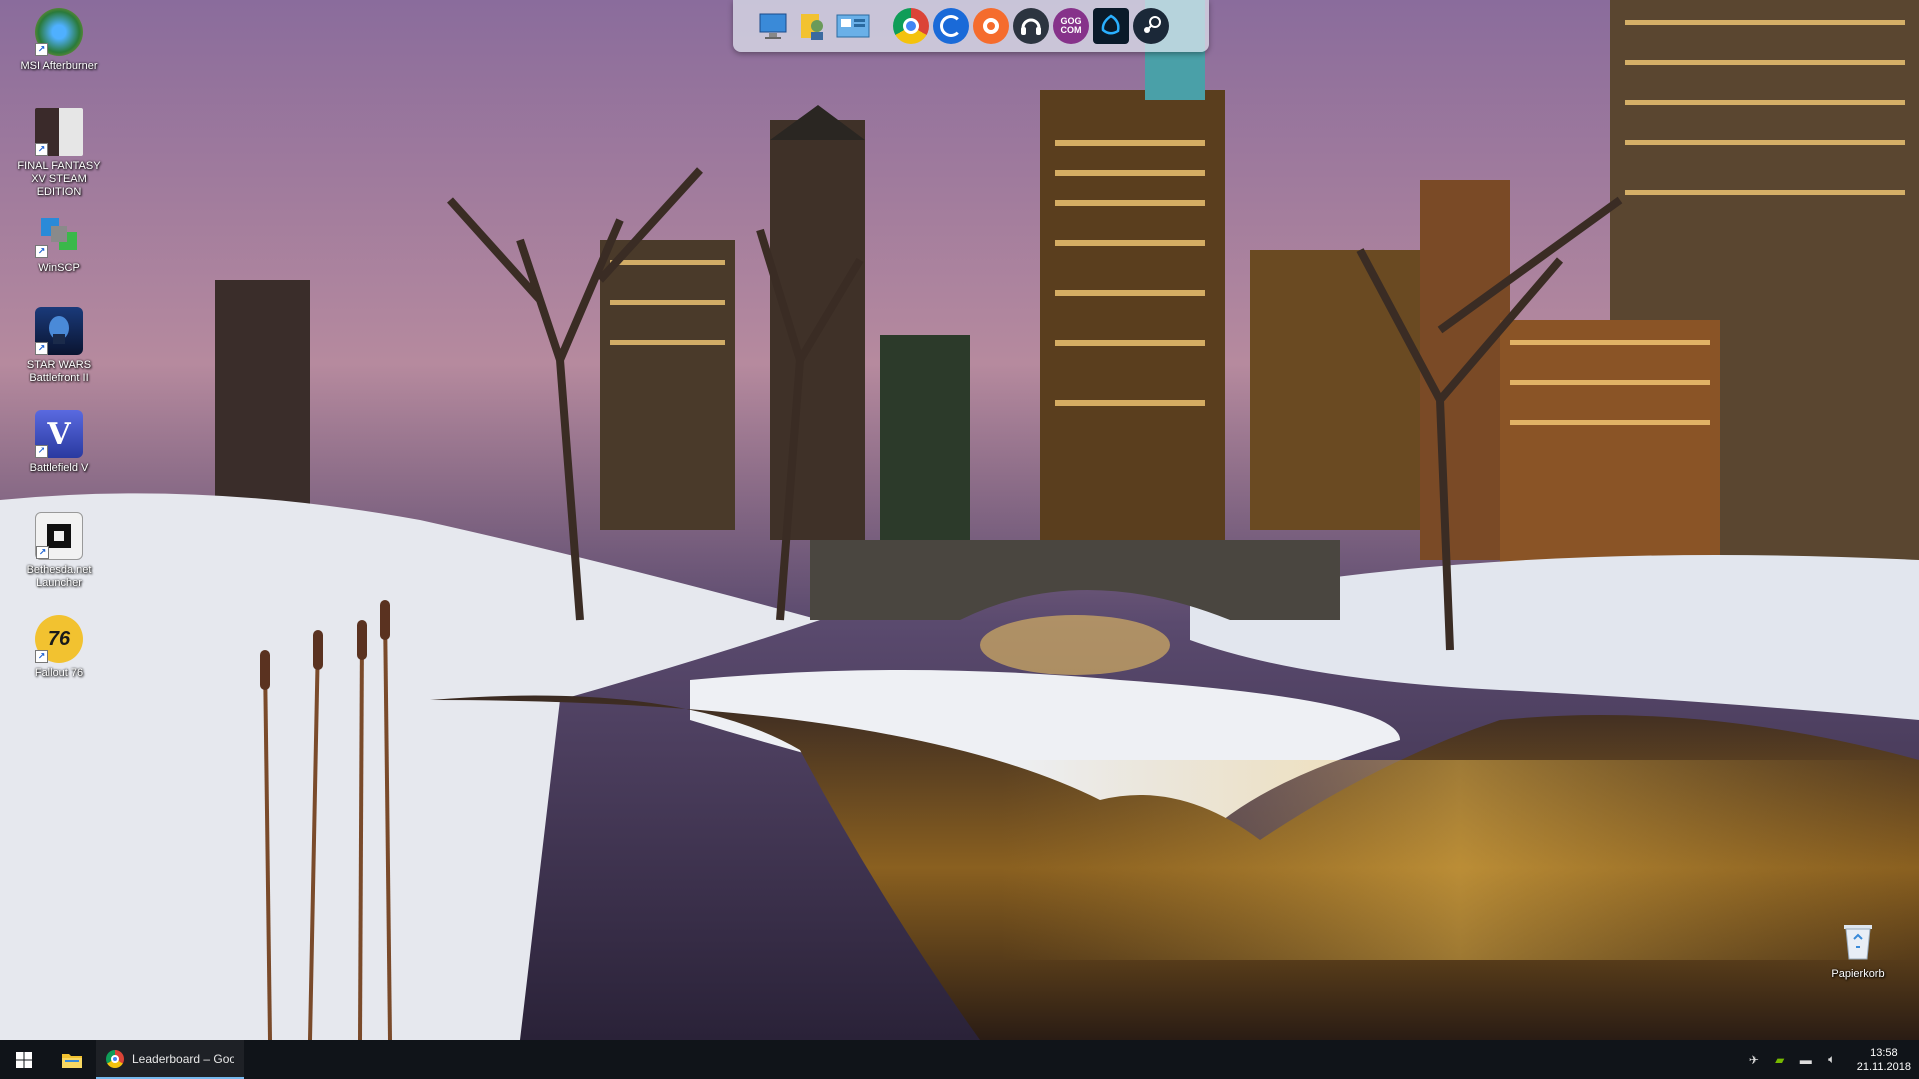 This screenshot has height=1079, width=1919. Describe the element at coordinates (1832, 1059) in the screenshot. I see `volume-icon: 🔈︎` at that location.